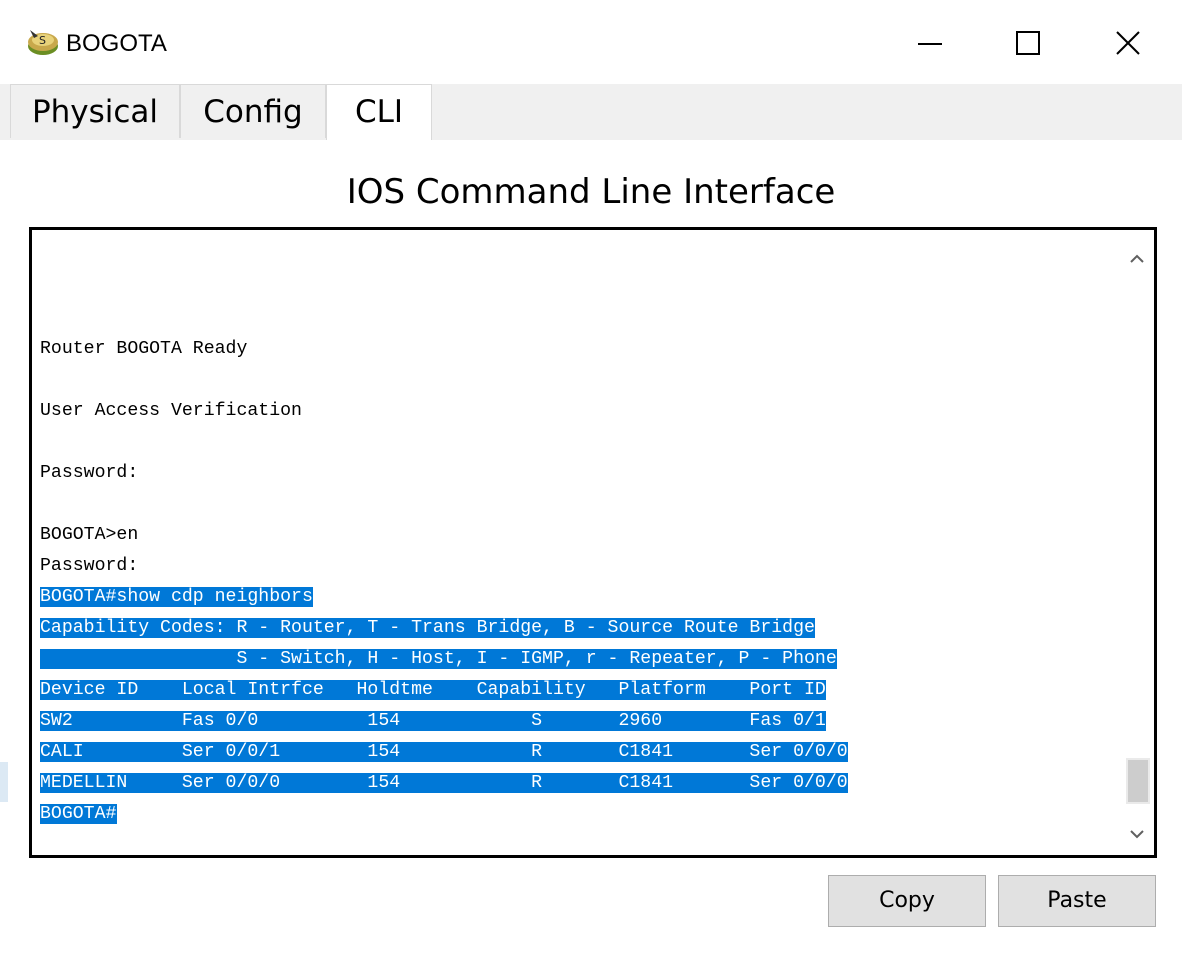  I want to click on window-edge, so click(4, 782).